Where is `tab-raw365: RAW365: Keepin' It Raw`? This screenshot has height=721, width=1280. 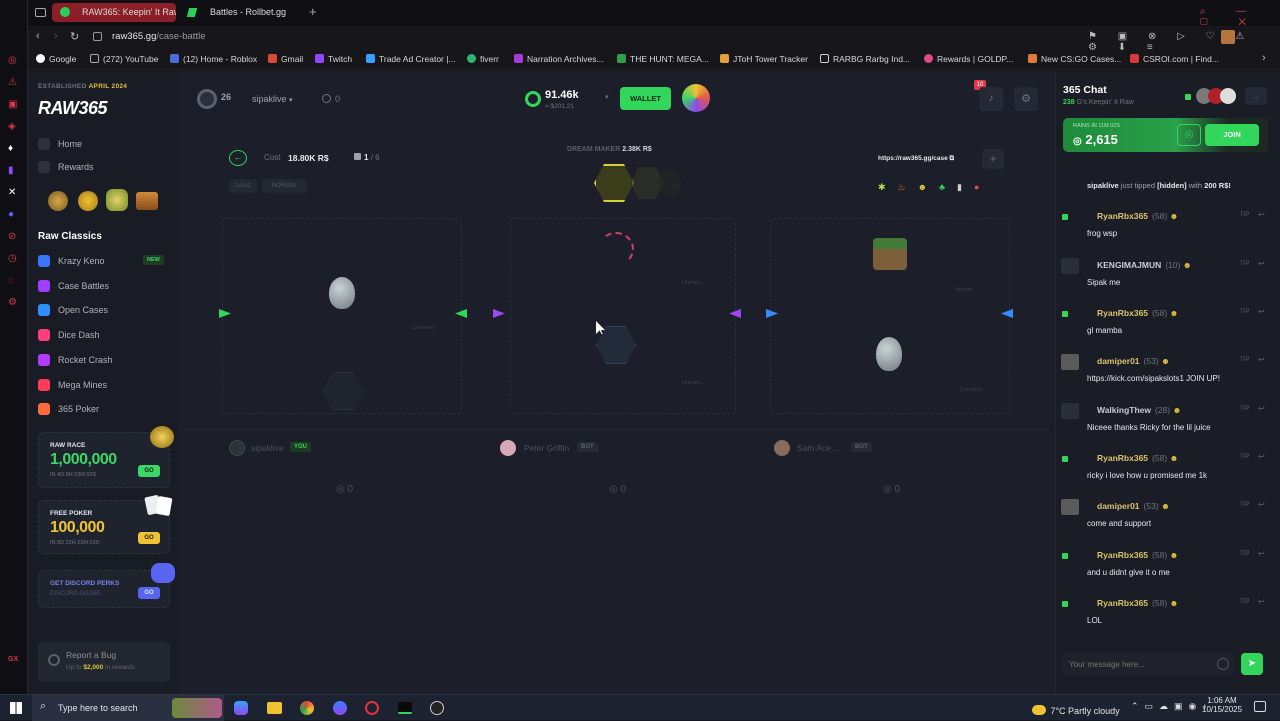
tab-raw365: RAW365: Keepin' It Raw is located at coordinates (114, 12).